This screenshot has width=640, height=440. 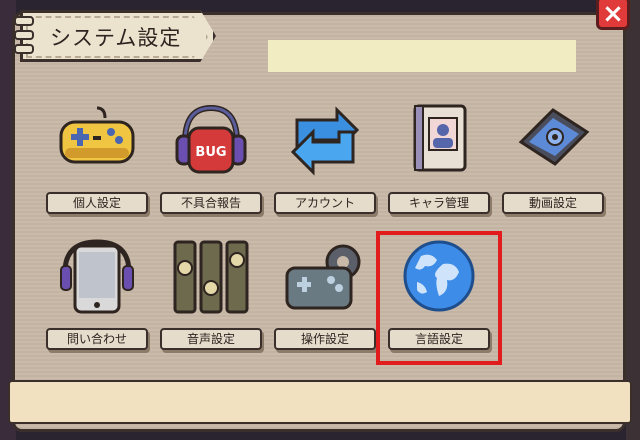 What do you see at coordinates (97, 339) in the screenshot?
I see `settings-item-label: 問い合わせ` at bounding box center [97, 339].